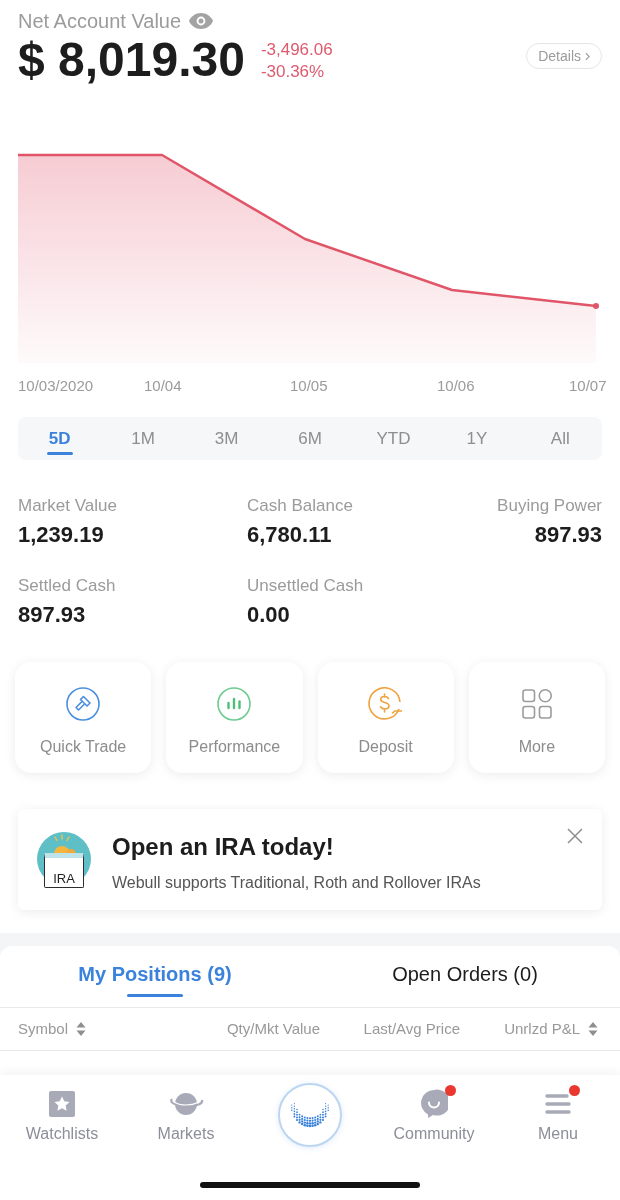 The width and height of the screenshot is (620, 1200). Describe the element at coordinates (234, 704) in the screenshot. I see `bar-chart-icon` at that location.